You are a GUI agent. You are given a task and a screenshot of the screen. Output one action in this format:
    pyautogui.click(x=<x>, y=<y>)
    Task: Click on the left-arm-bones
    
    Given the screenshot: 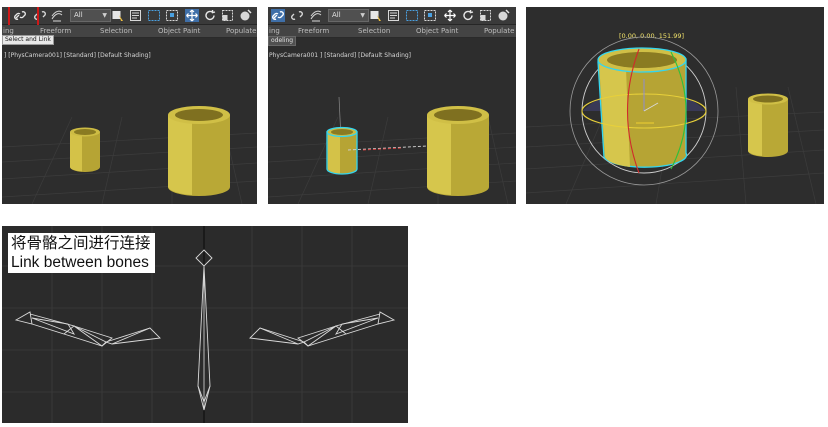 What is the action you would take?
    pyautogui.click(x=87, y=329)
    